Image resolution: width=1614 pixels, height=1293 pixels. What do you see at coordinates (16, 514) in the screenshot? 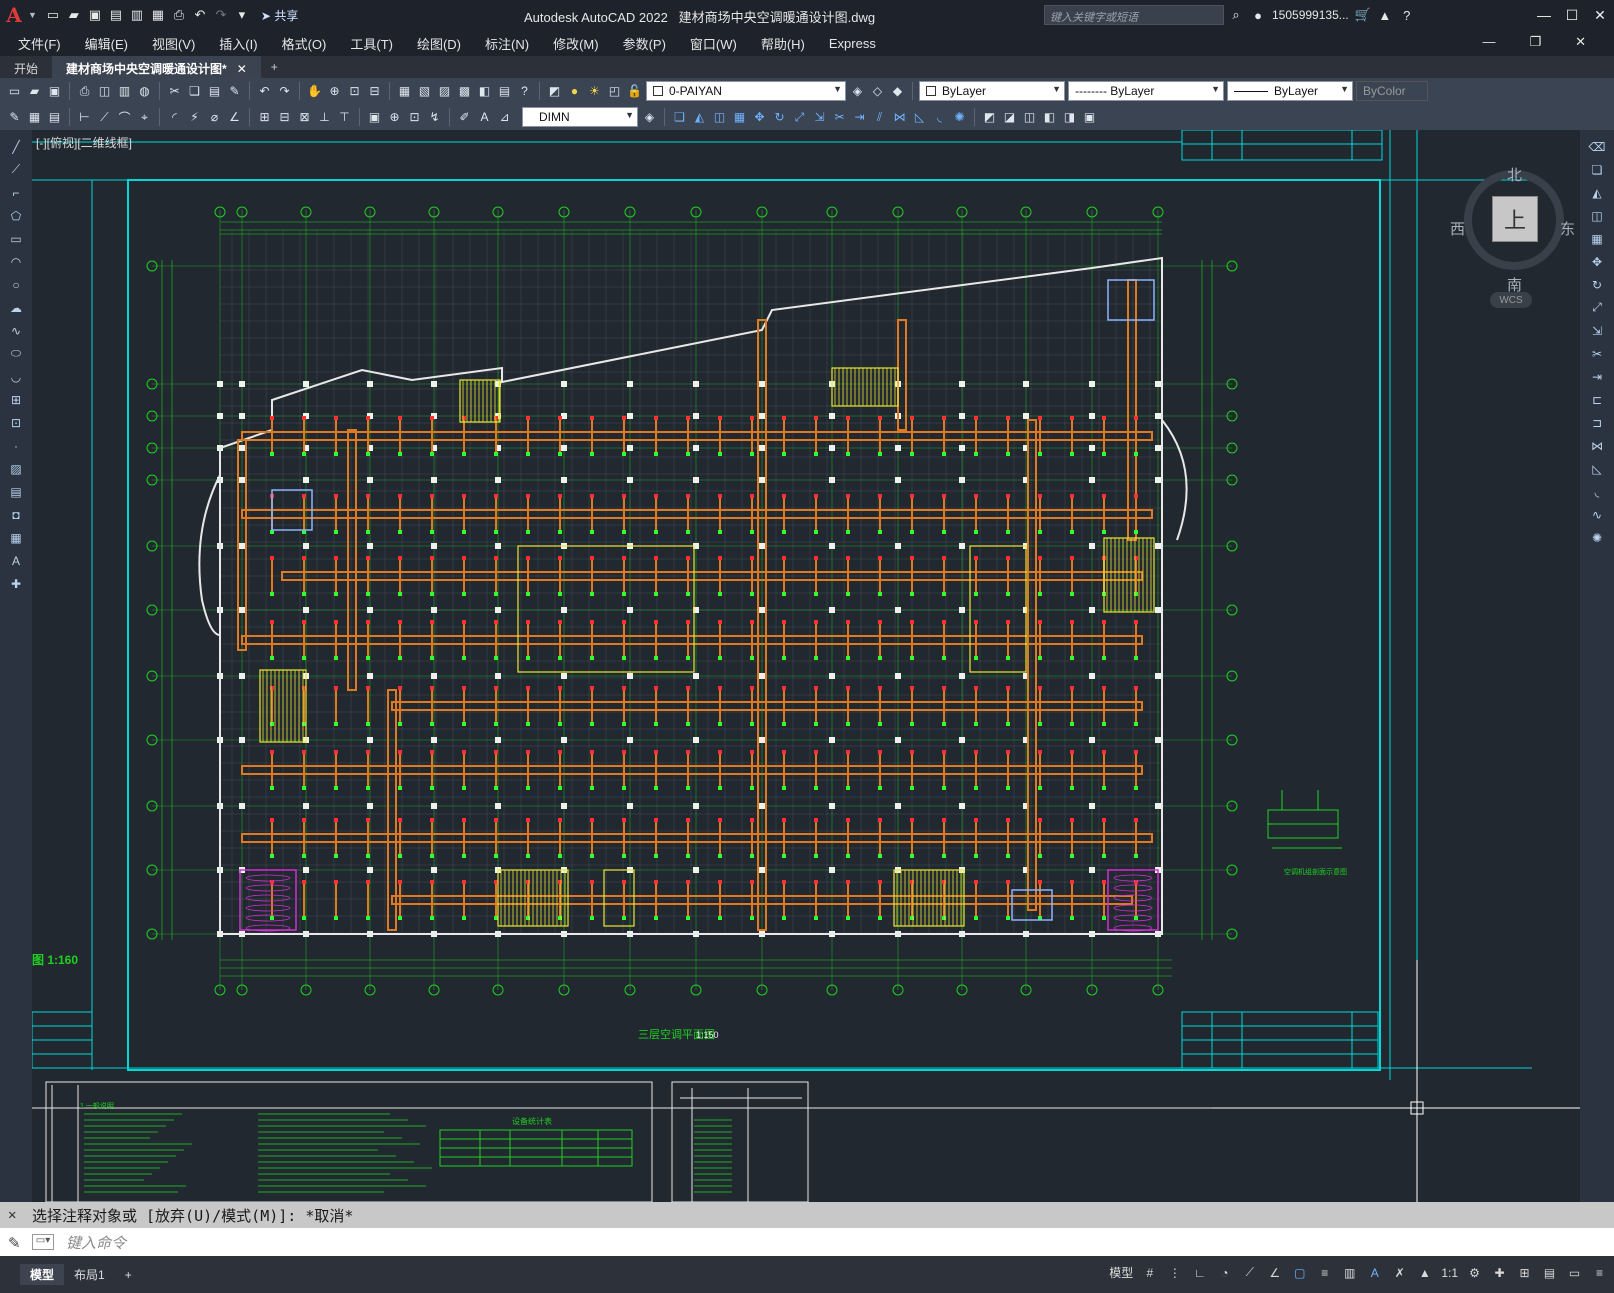
I see `region-icon: ◘` at bounding box center [16, 514].